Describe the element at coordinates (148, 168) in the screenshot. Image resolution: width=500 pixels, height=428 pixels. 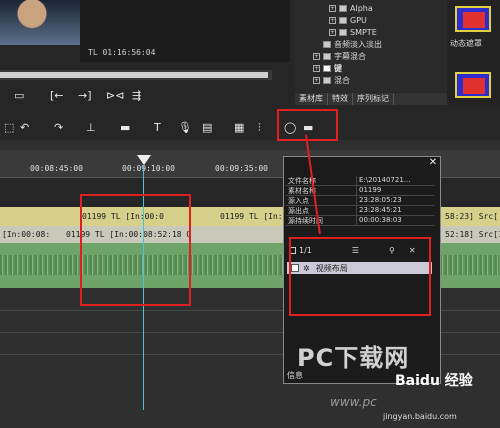
I see `ruler-tick: 00:09:10:00` at that location.